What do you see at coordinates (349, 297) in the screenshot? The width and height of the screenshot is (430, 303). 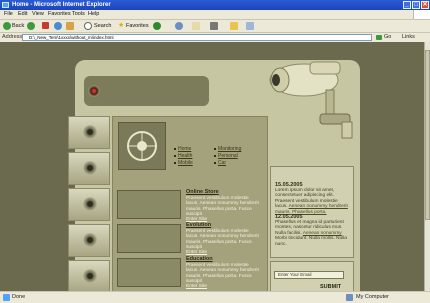 I see `computer-icon` at bounding box center [349, 297].